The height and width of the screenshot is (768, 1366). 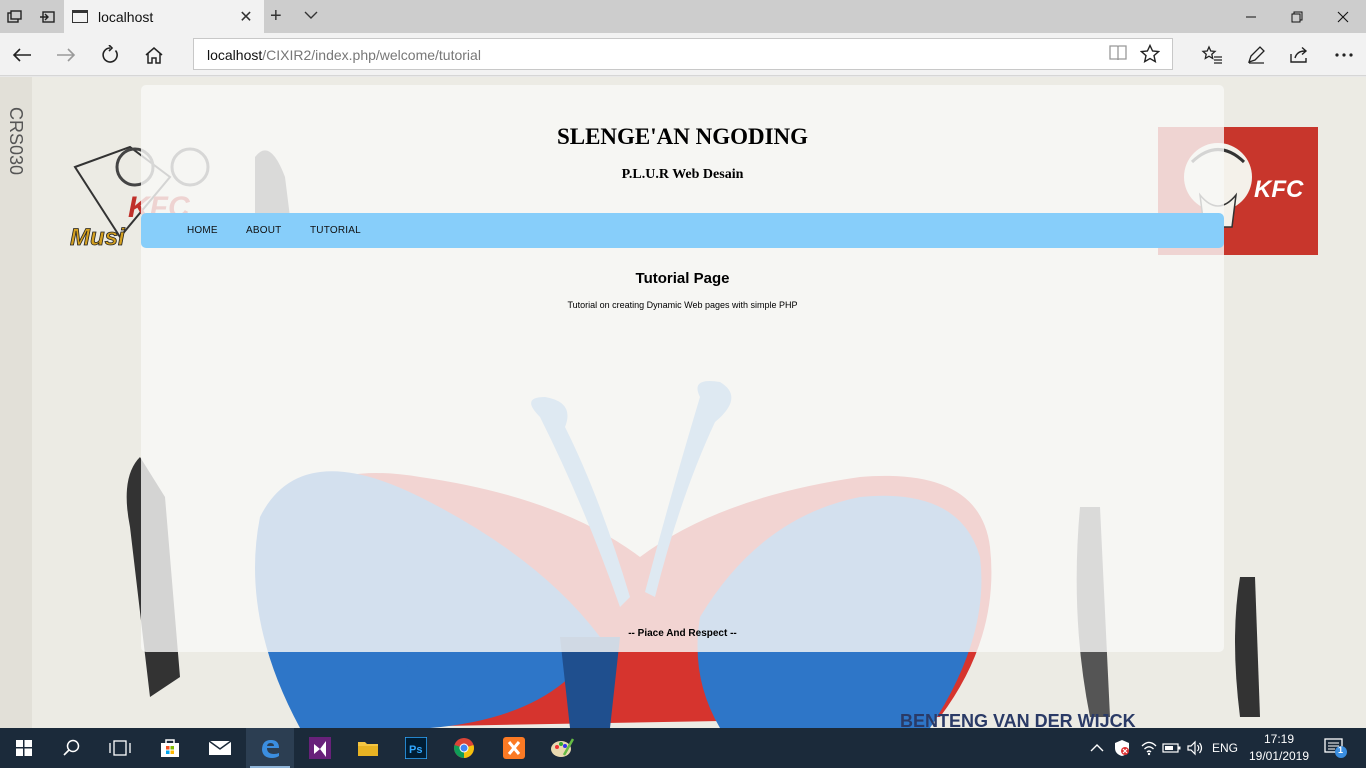 I want to click on background-bottom-text: BENTENG VAN DER WIJCK, so click(x=1018, y=719).